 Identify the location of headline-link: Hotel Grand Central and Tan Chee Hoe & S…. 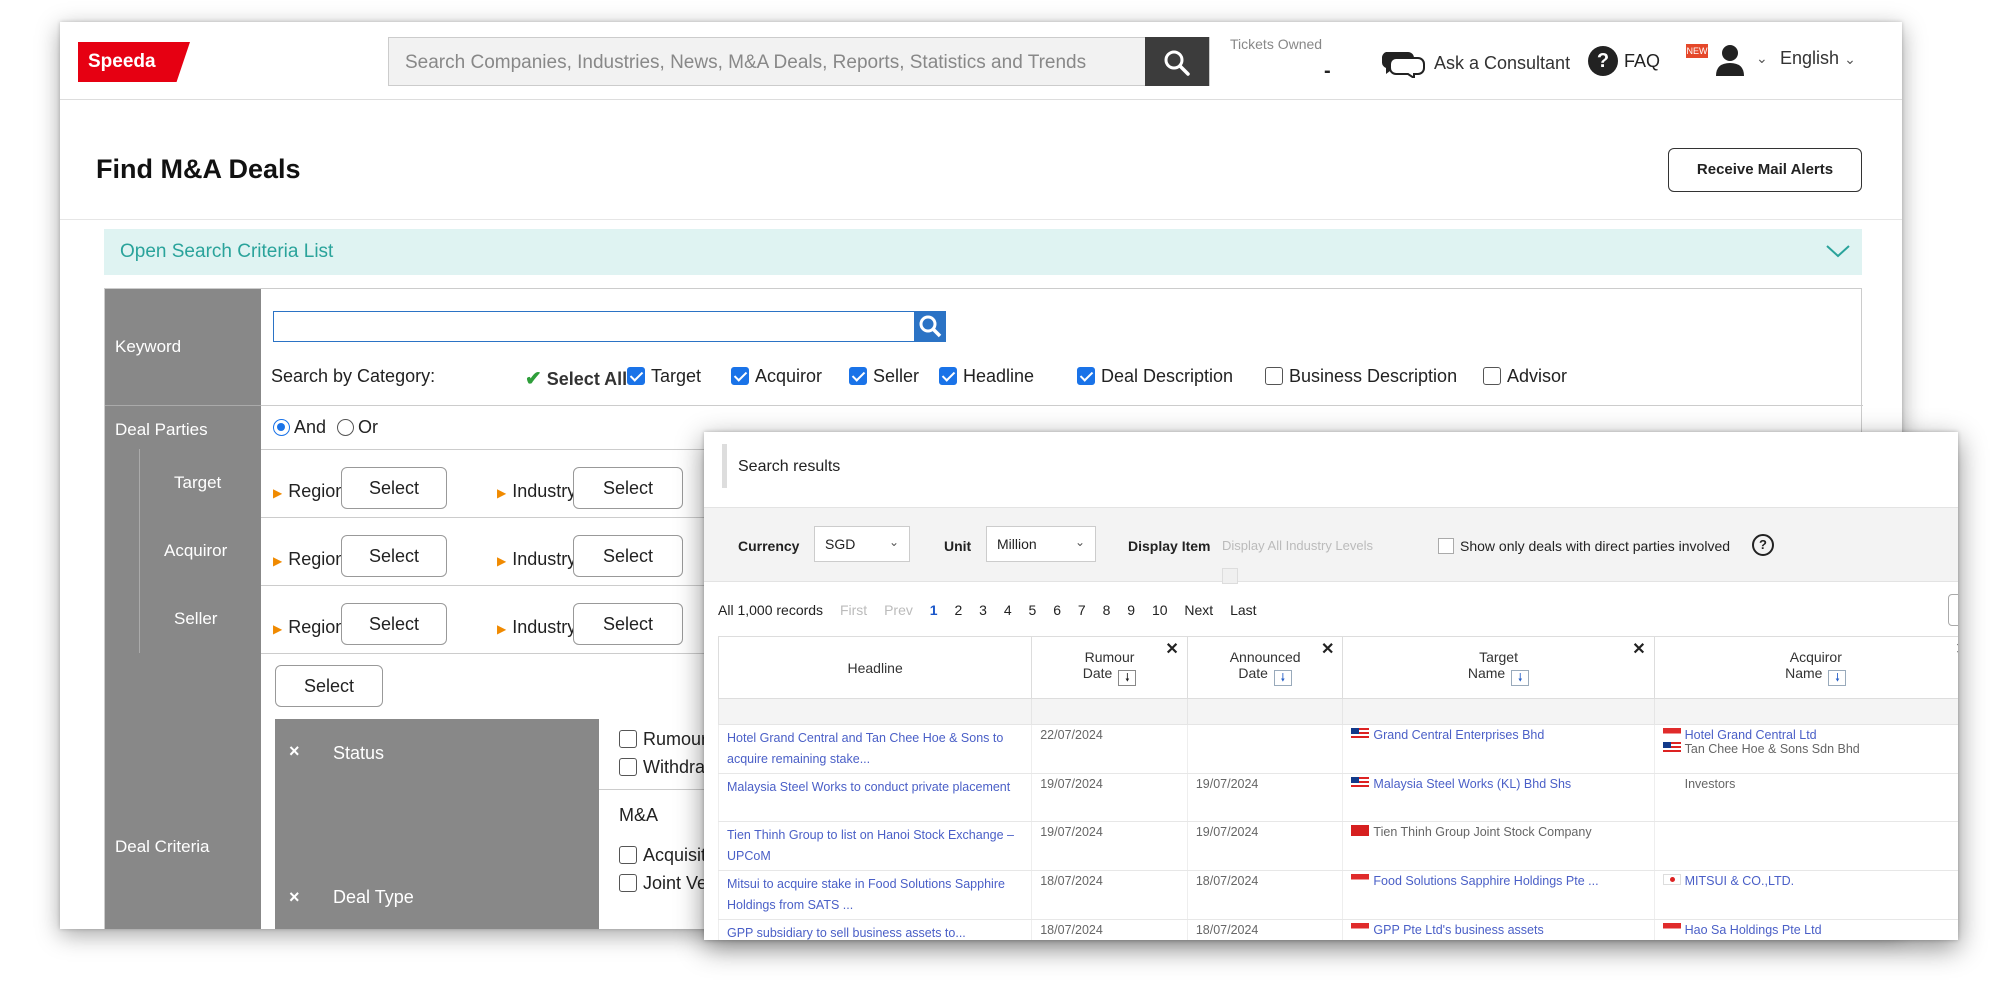
(865, 748).